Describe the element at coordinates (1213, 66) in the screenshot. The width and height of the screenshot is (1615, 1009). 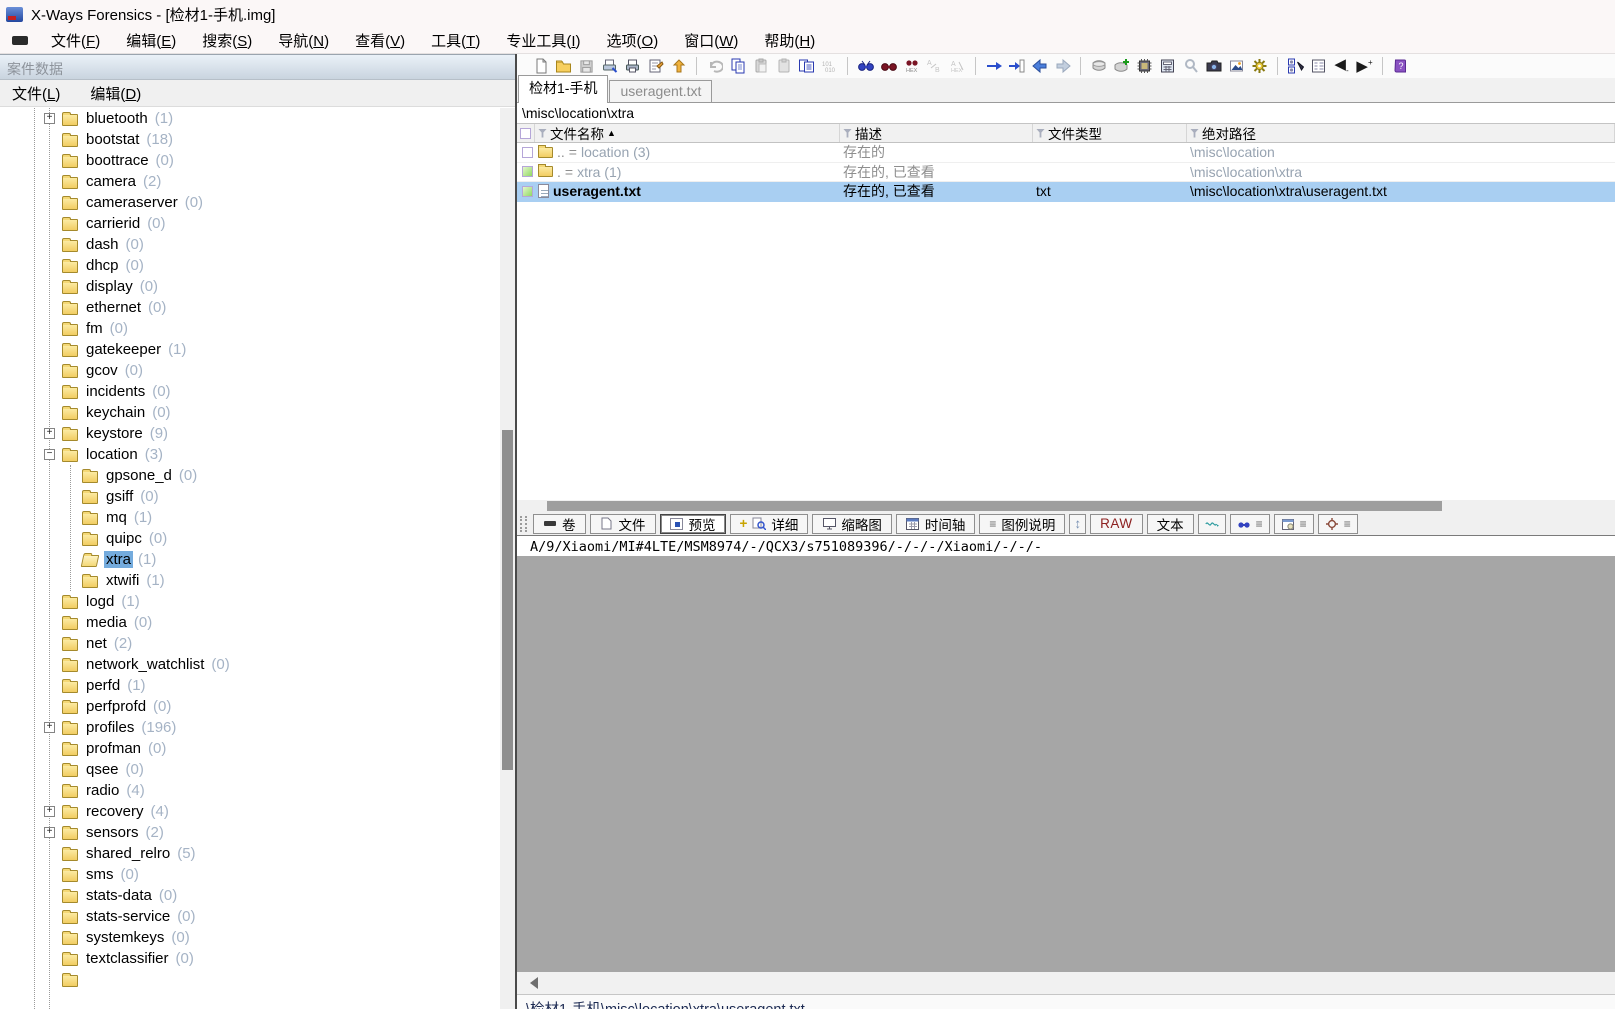
I see `capture-screen-icon` at that location.